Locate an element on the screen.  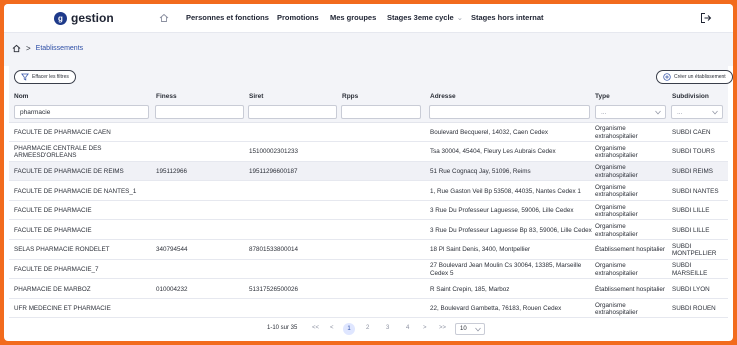
nav-personnes-fonctions: Personnes et fonctions is located at coordinates (227, 17).